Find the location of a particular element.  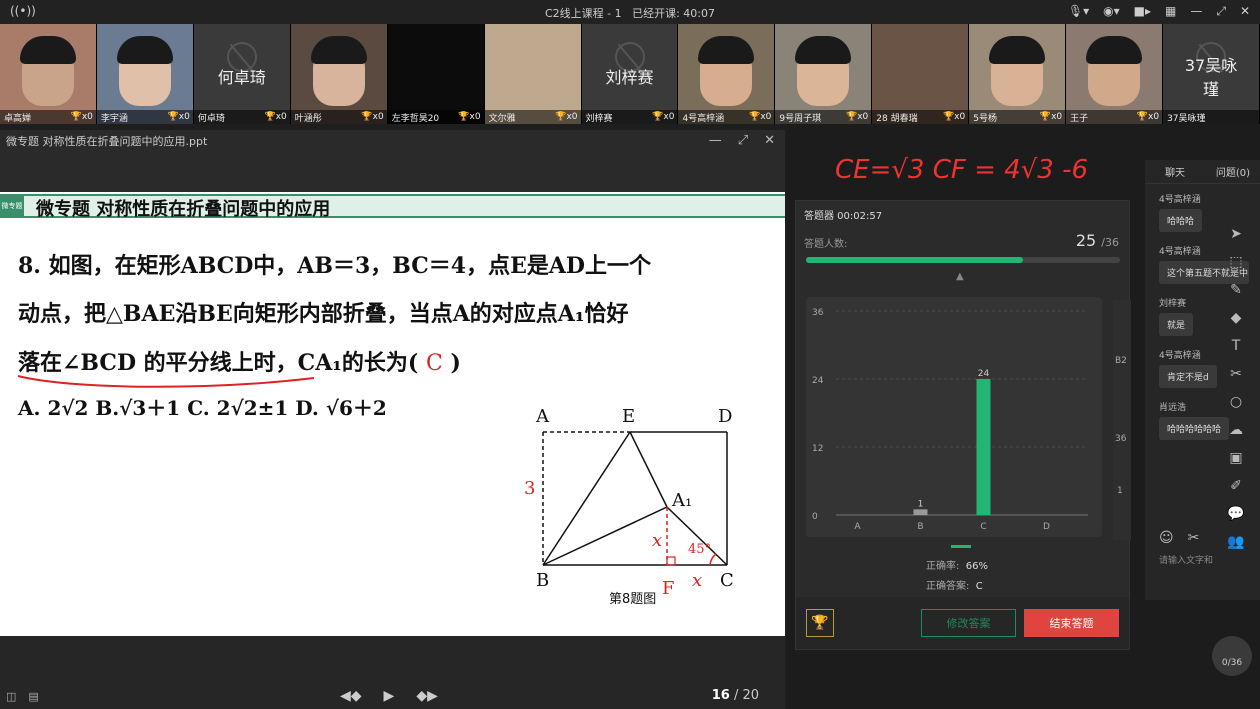

ppt-fullscreen-icon: ⤢ is located at coordinates (743, 140).